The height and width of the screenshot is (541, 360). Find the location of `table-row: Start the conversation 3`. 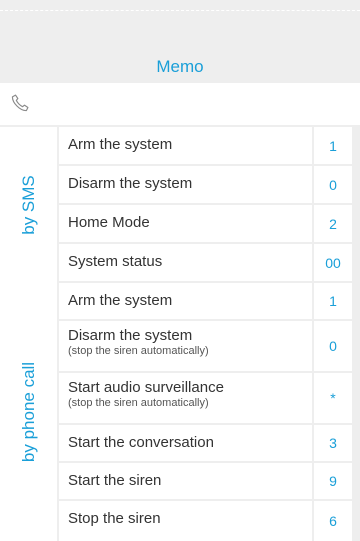

table-row: Start the conversation 3 is located at coordinates (205, 443).